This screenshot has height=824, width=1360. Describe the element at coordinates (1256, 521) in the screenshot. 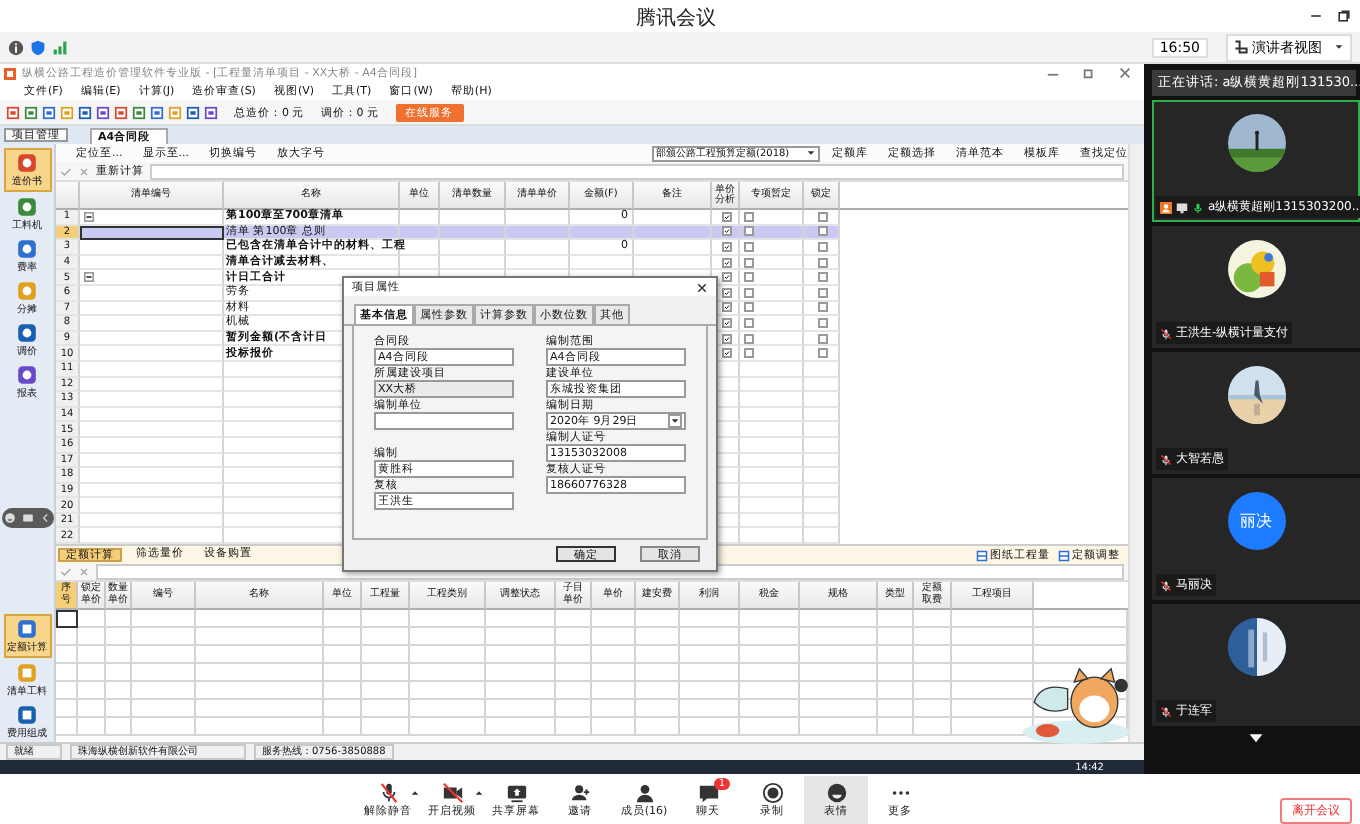

I see `avatar: 丽决` at that location.